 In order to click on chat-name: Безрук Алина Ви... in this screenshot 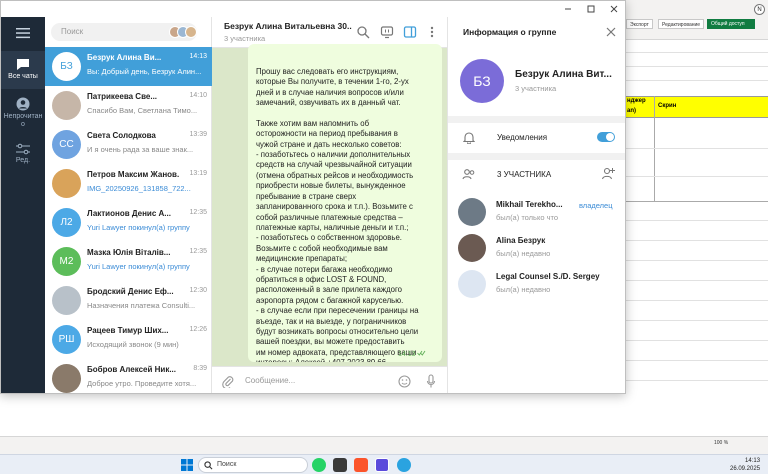, I will do `click(124, 57)`.